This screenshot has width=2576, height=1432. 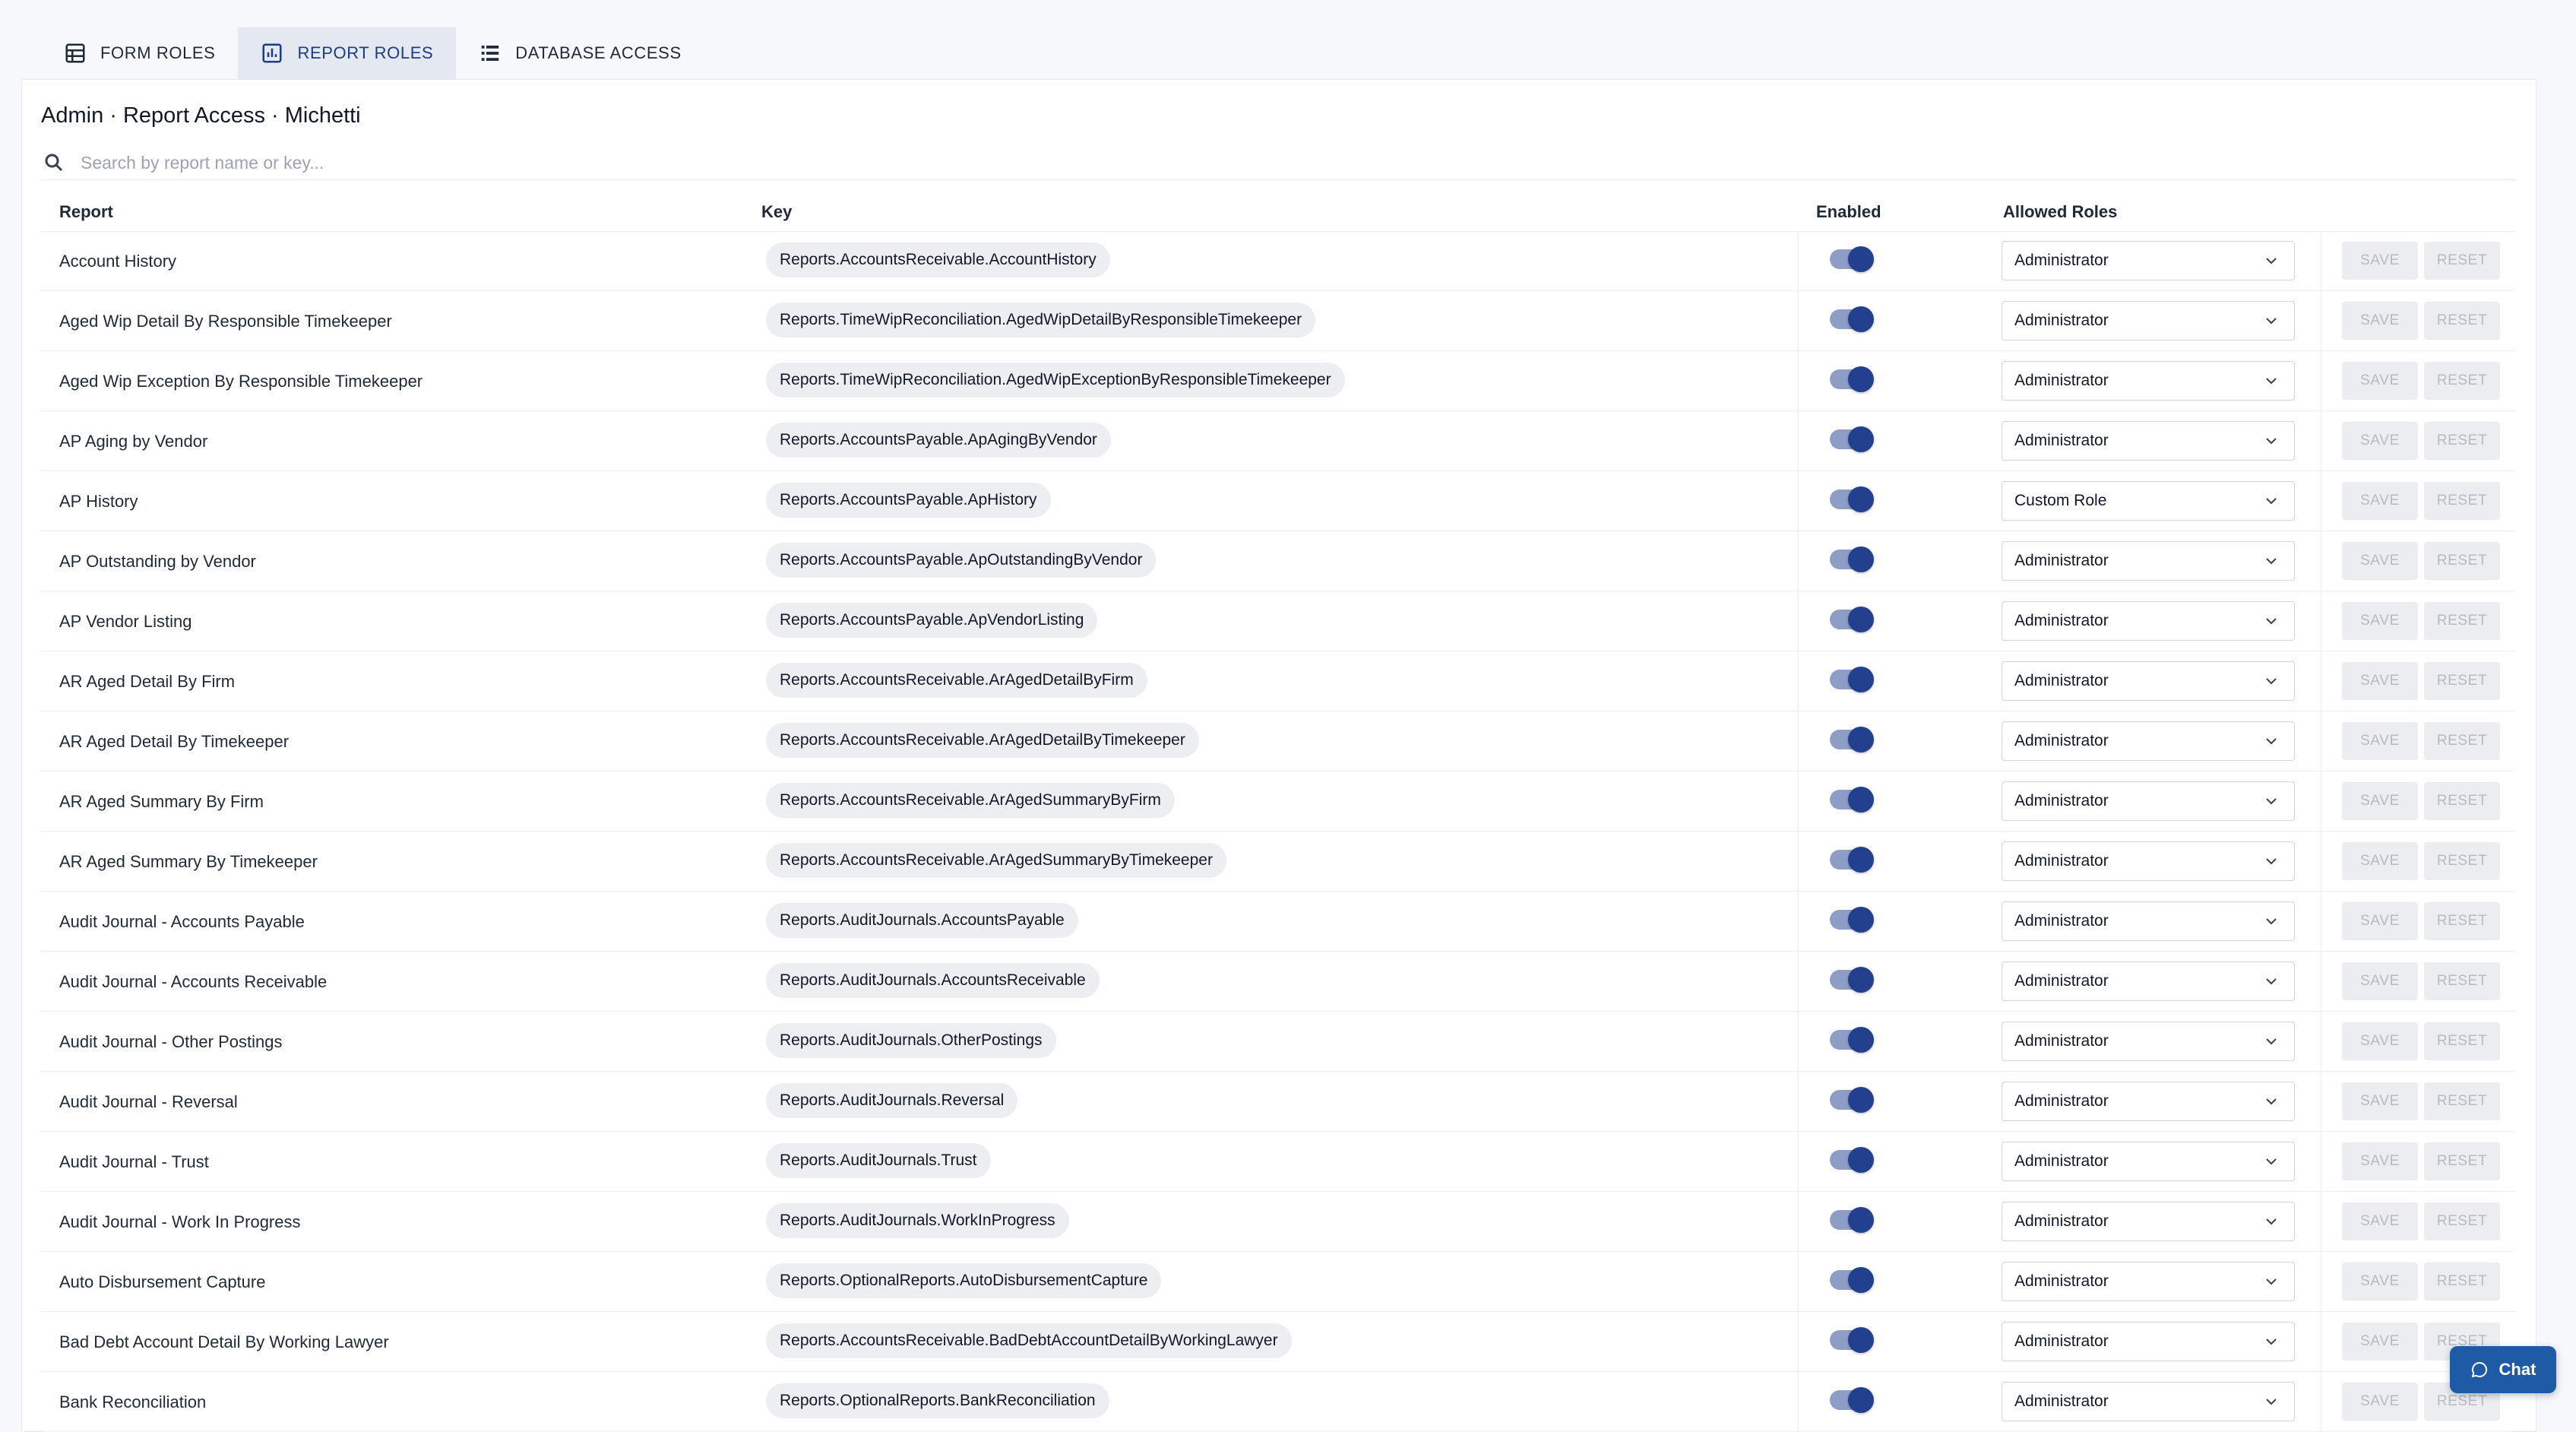 What do you see at coordinates (139, 53) in the screenshot?
I see `tab-form-roles: FORM ROLES` at bounding box center [139, 53].